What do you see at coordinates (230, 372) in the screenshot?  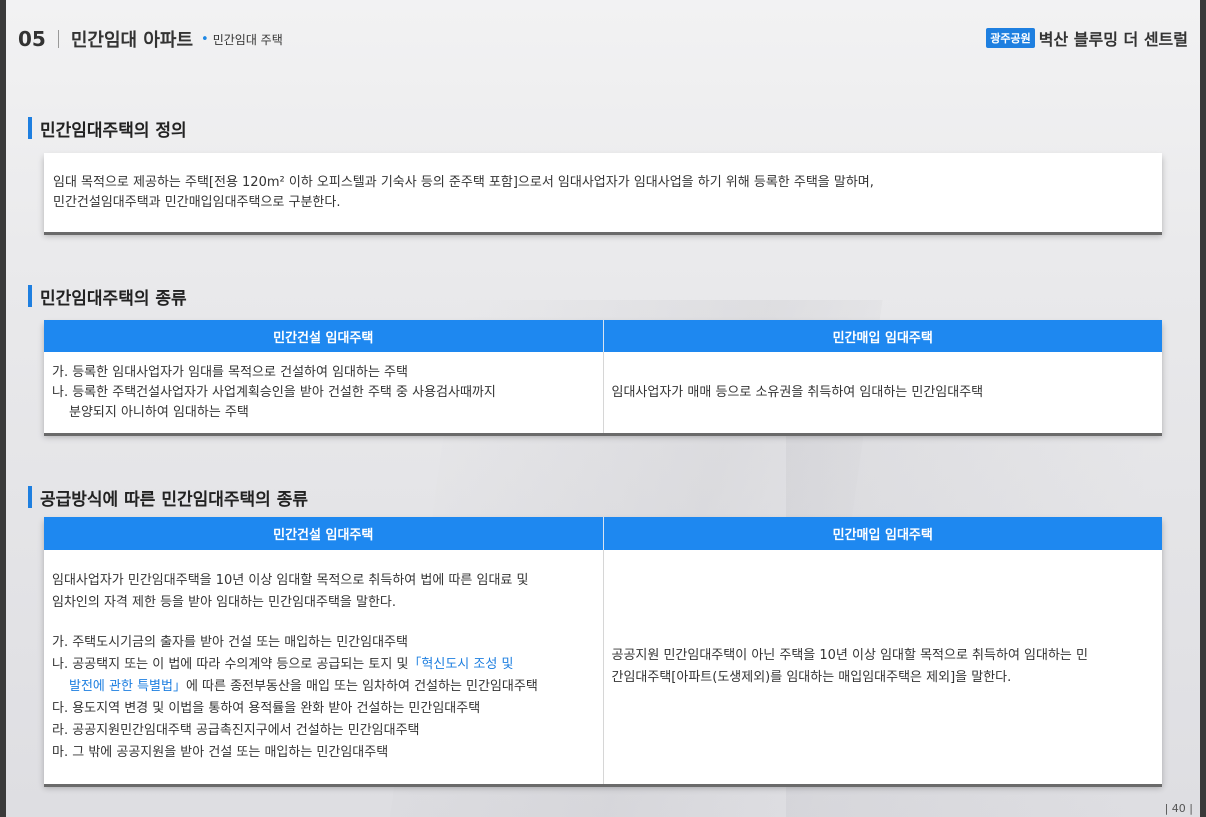 I see `list-item: 가. 등록한 임대사업자가 임대를 목적으로 건설하여 임대하는 주택` at bounding box center [230, 372].